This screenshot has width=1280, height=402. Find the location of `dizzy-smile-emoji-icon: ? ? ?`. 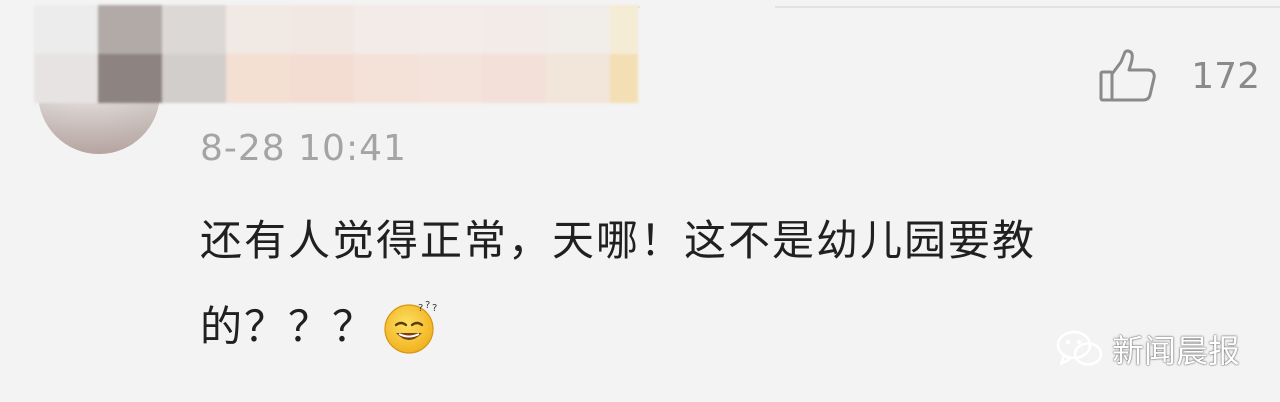

dizzy-smile-emoji-icon: ? ? ? is located at coordinates (411, 327).